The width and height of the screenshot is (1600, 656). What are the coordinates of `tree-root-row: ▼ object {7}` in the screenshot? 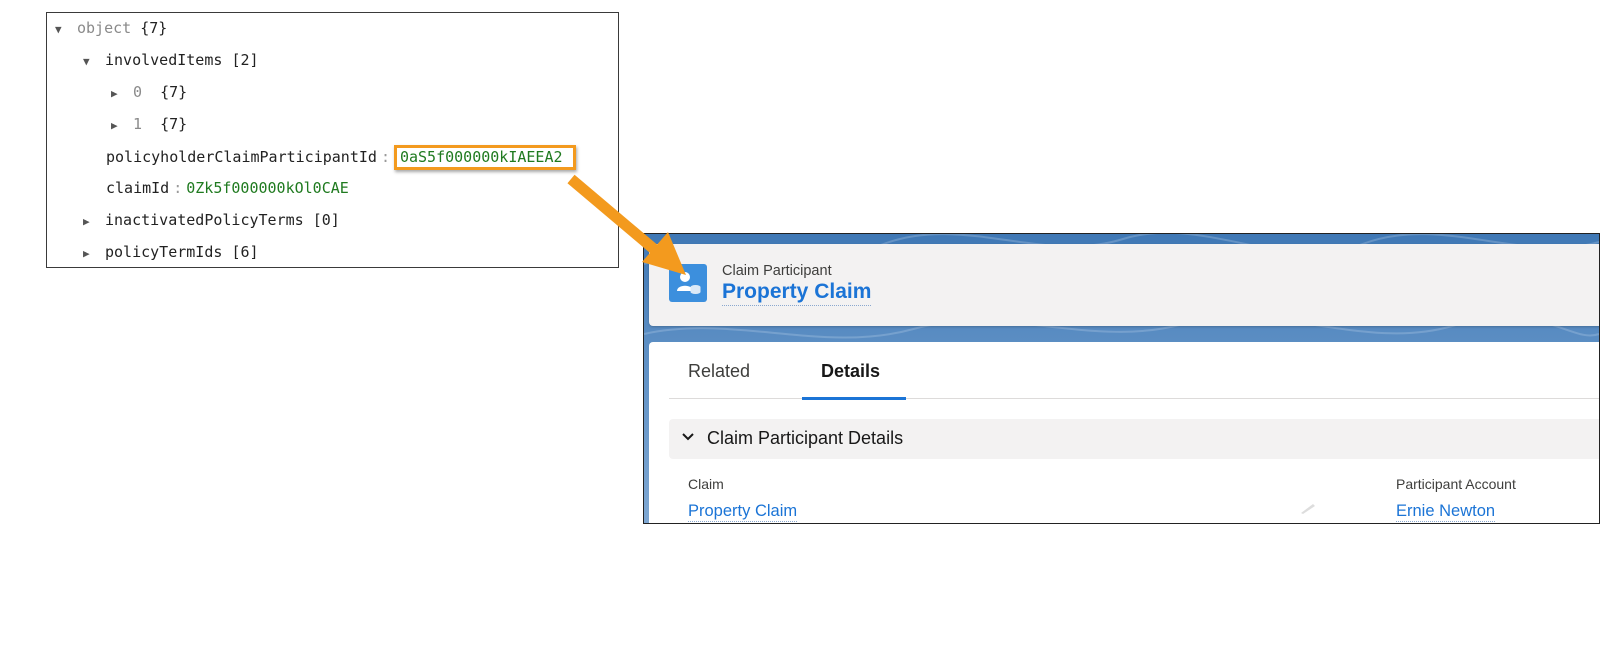 It's located at (111, 28).